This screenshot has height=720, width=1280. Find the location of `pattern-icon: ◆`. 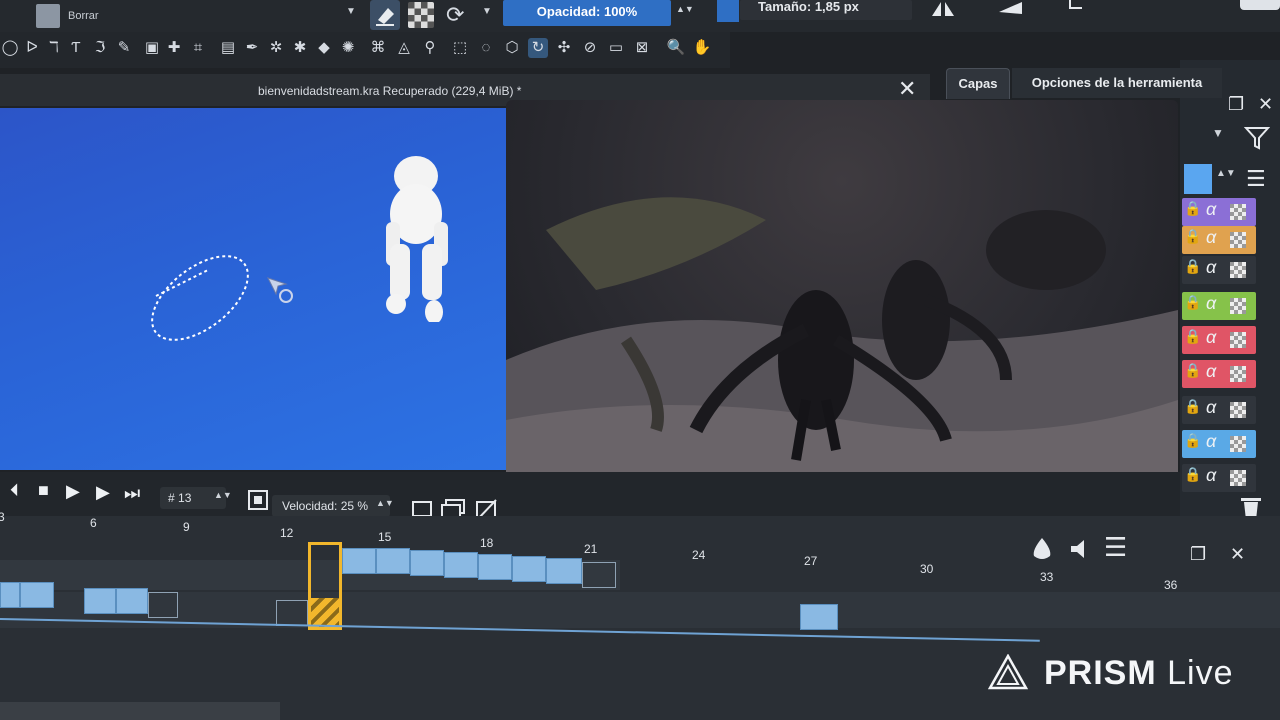

pattern-icon: ◆ is located at coordinates (324, 48).